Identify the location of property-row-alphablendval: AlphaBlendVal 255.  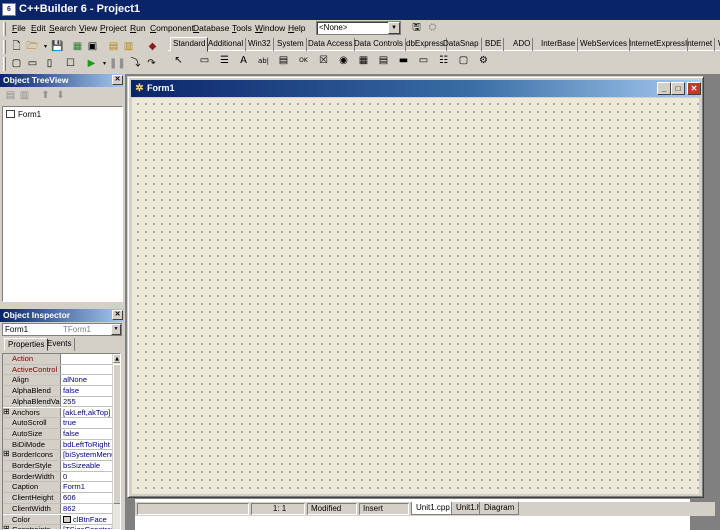
(58, 402).